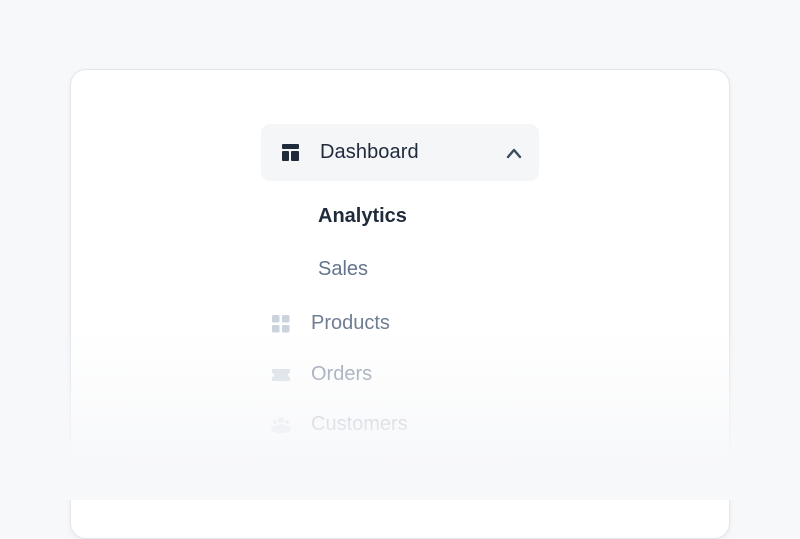  I want to click on nav-item-label: Products, so click(350, 323).